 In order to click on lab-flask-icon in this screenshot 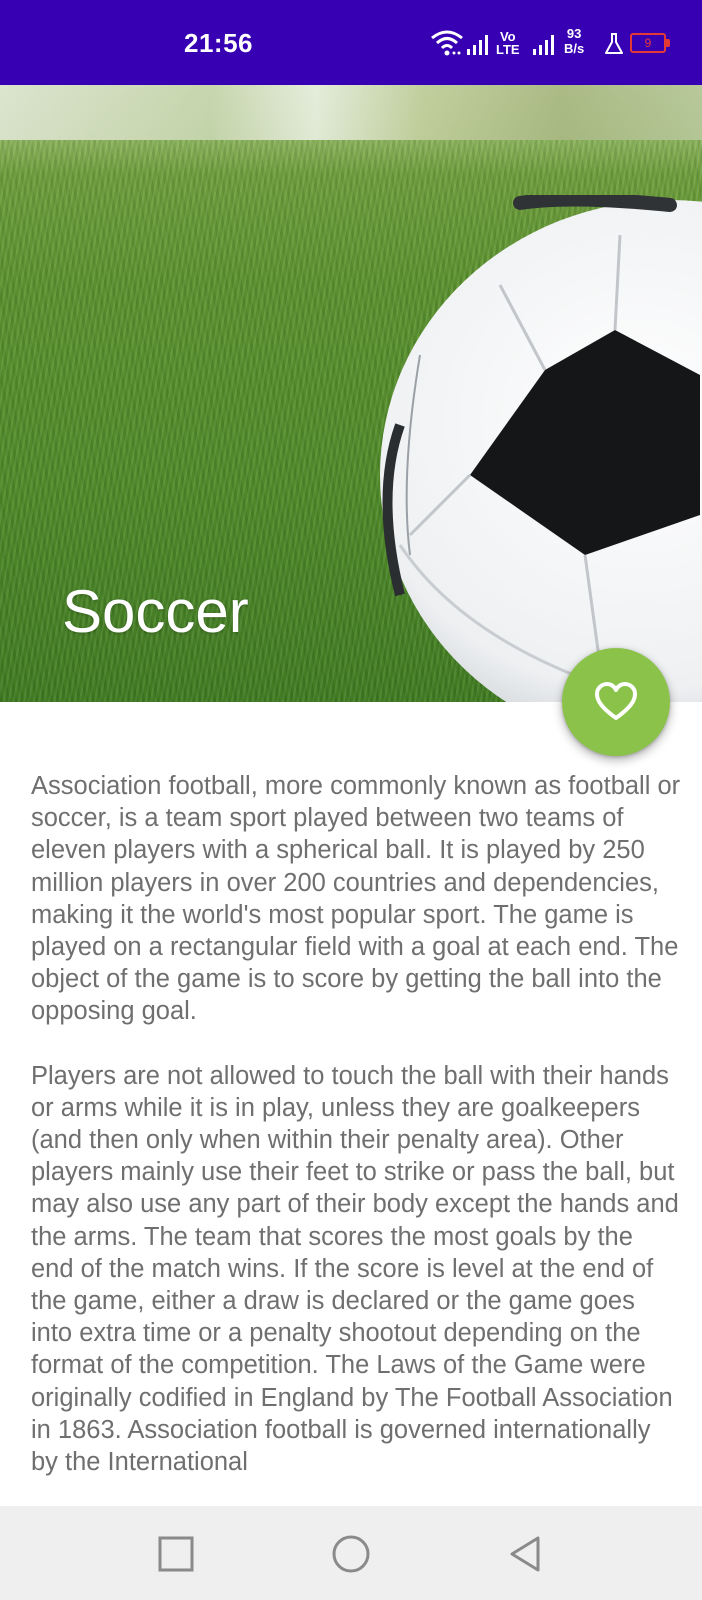, I will do `click(614, 43)`.